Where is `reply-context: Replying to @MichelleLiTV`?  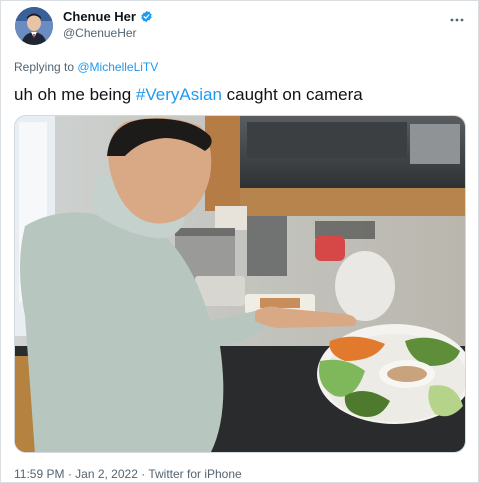
reply-context: Replying to @MichelleLiTV is located at coordinates (86, 67).